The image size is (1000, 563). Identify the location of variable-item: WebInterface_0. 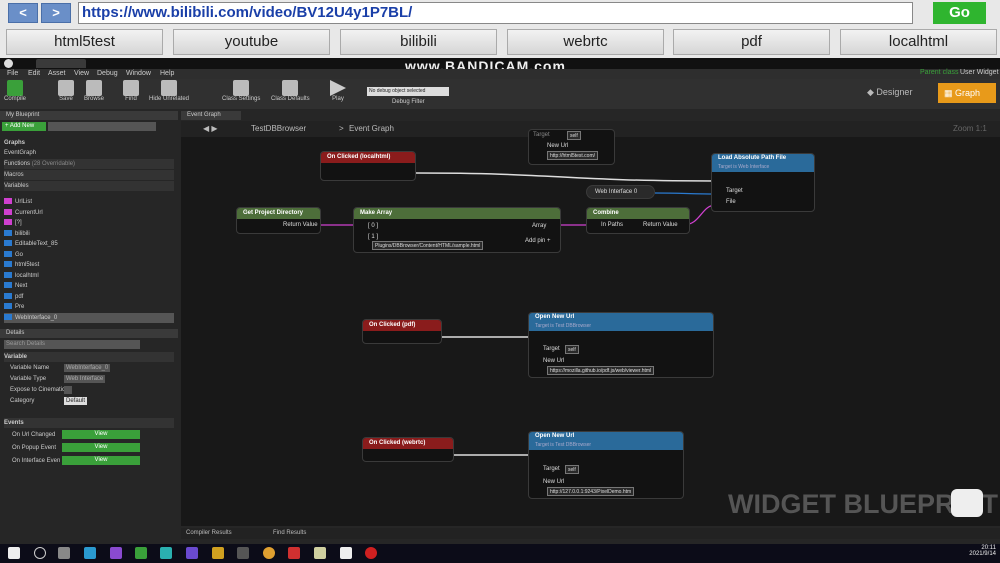
(89, 317).